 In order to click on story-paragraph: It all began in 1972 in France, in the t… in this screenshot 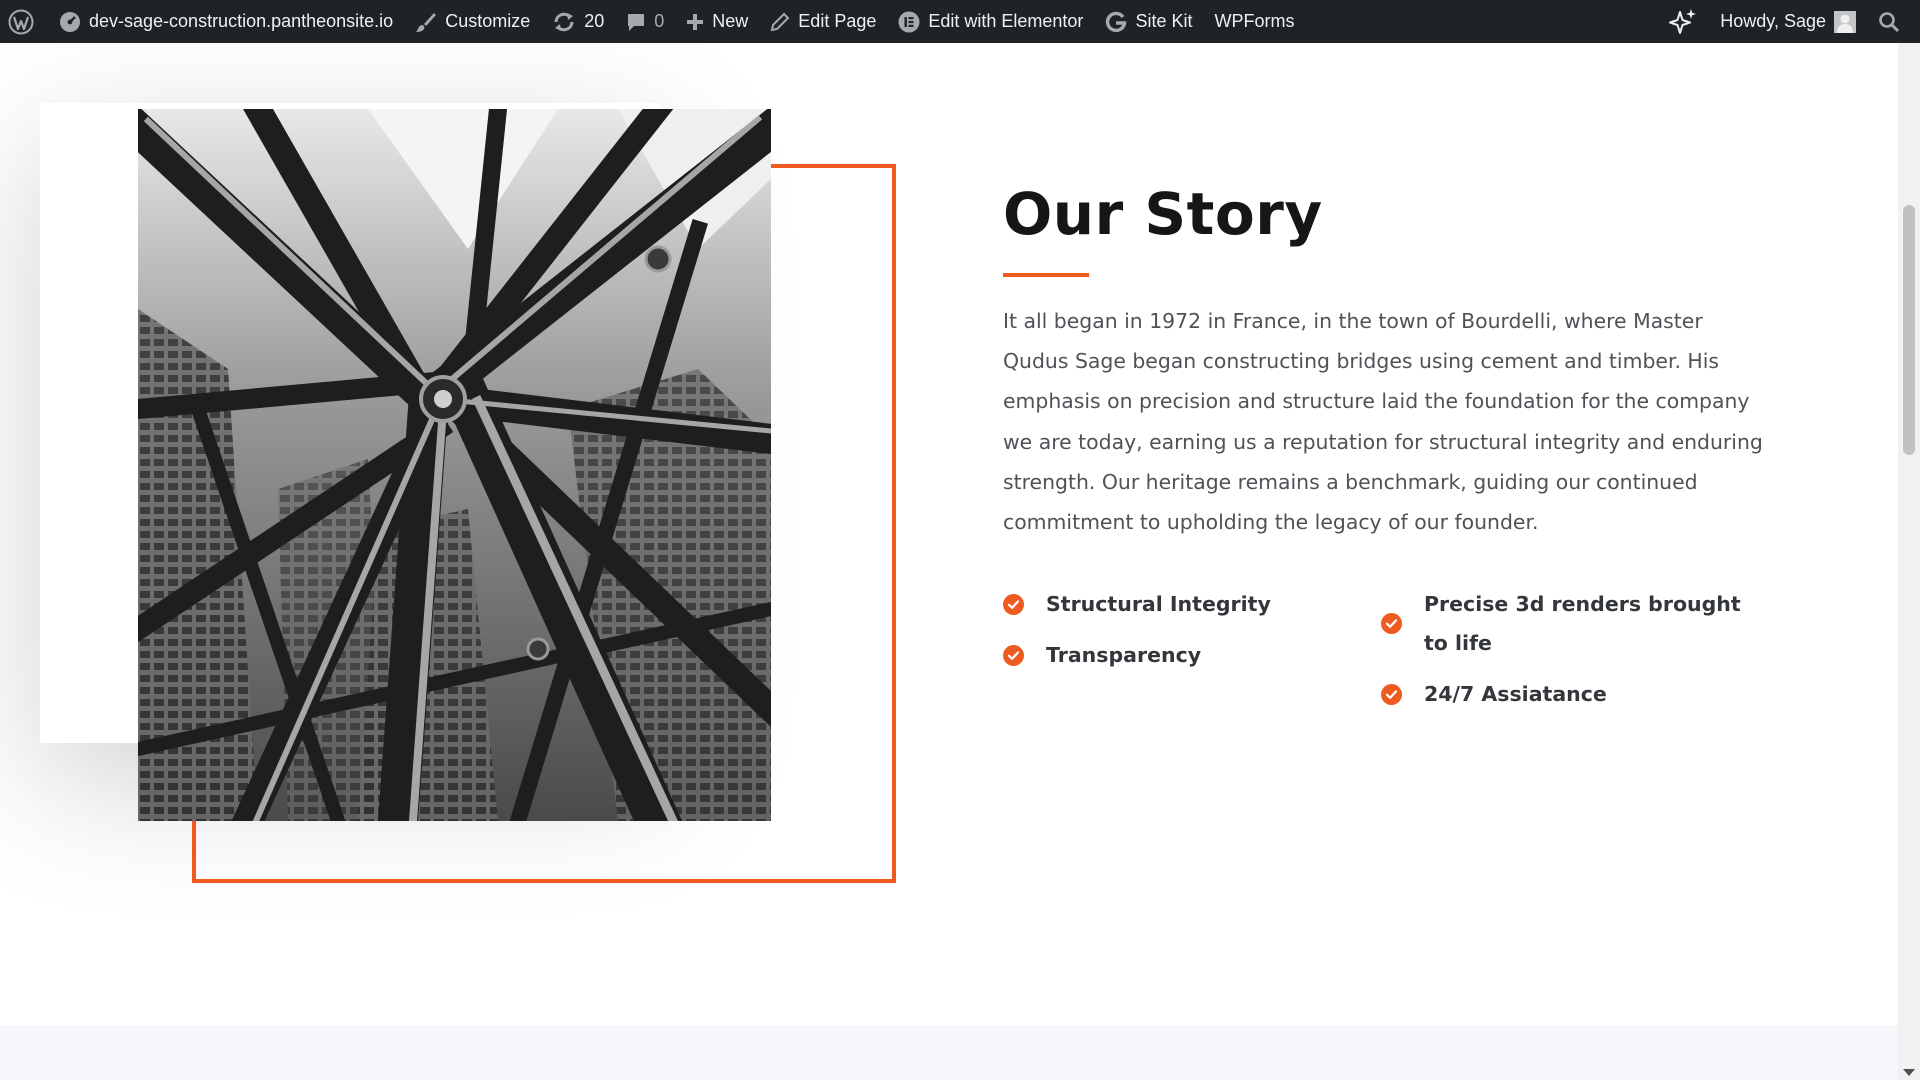, I will do `click(1383, 421)`.